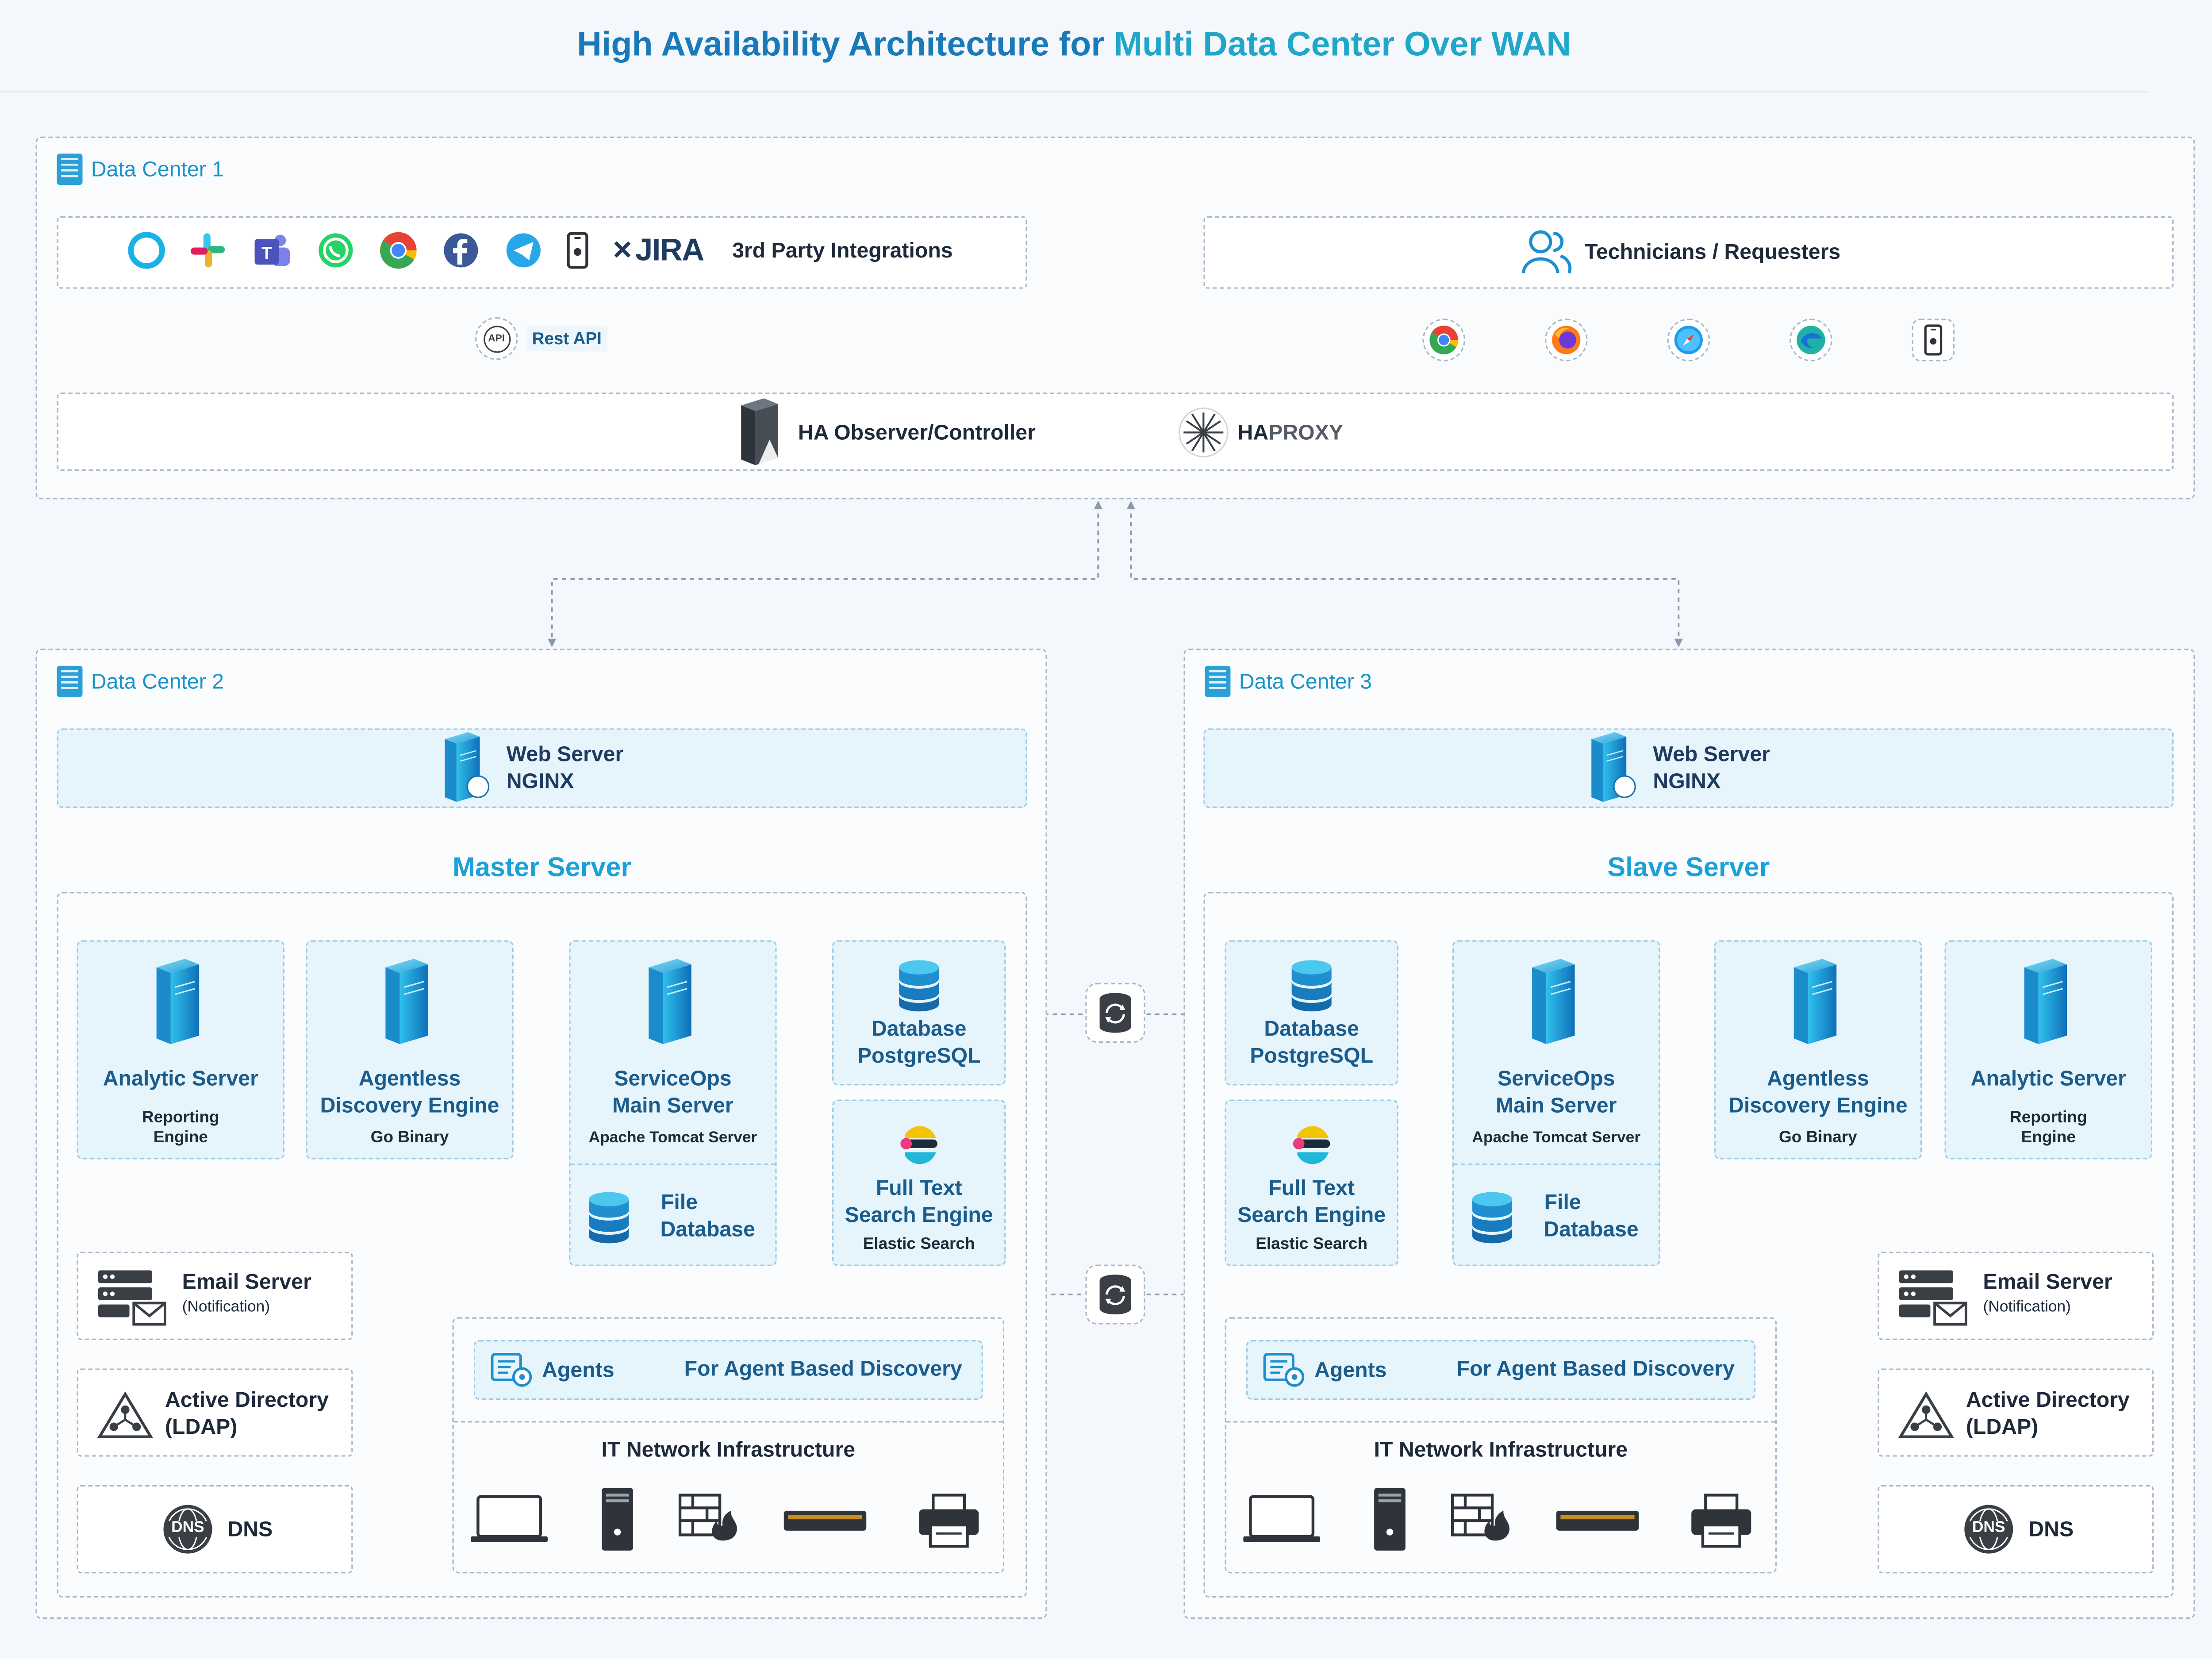  I want to click on users-icon, so click(1547, 252).